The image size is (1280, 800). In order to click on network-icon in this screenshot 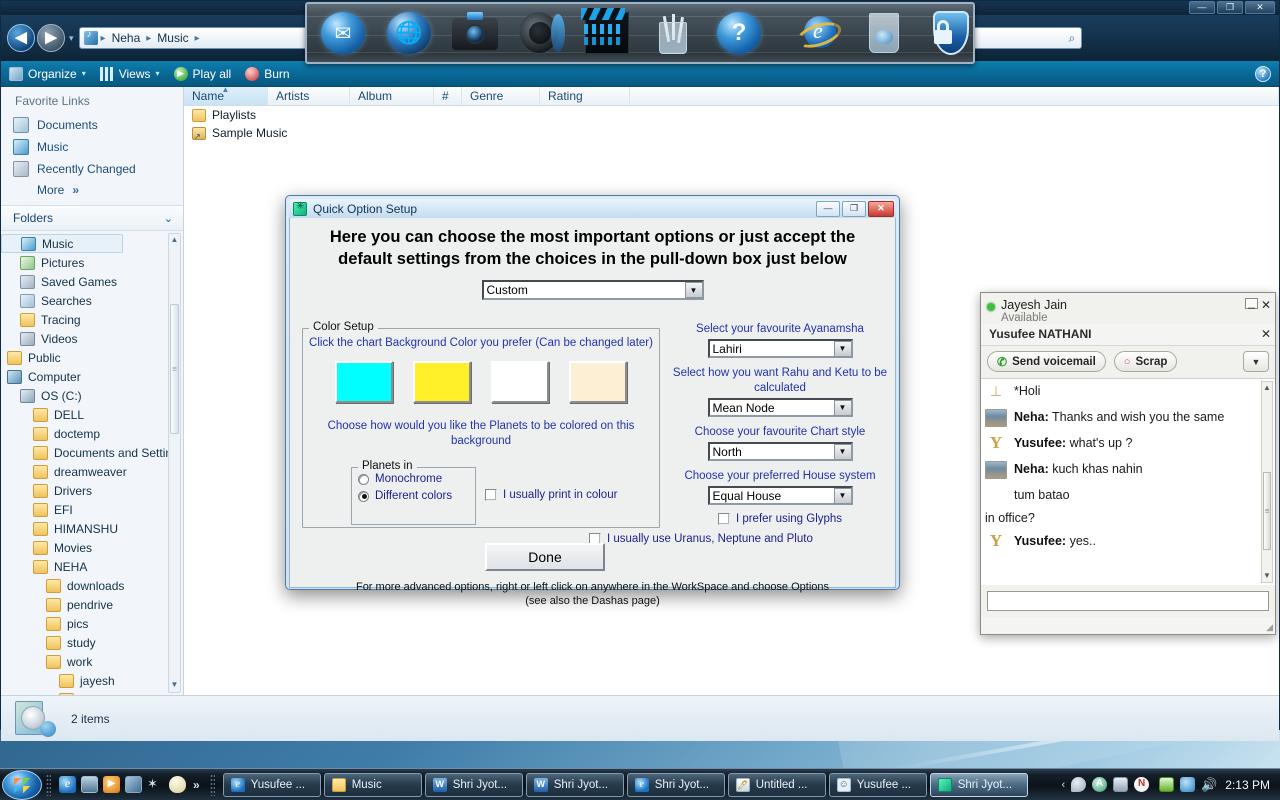, I will do `click(1188, 784)`.